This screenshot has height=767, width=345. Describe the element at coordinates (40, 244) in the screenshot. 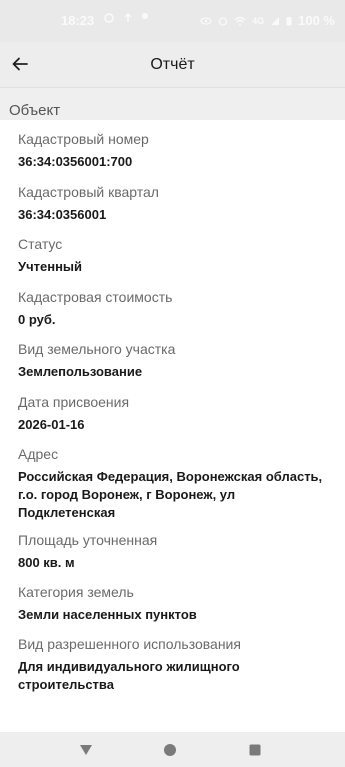

I see `field-label: Статус` at that location.